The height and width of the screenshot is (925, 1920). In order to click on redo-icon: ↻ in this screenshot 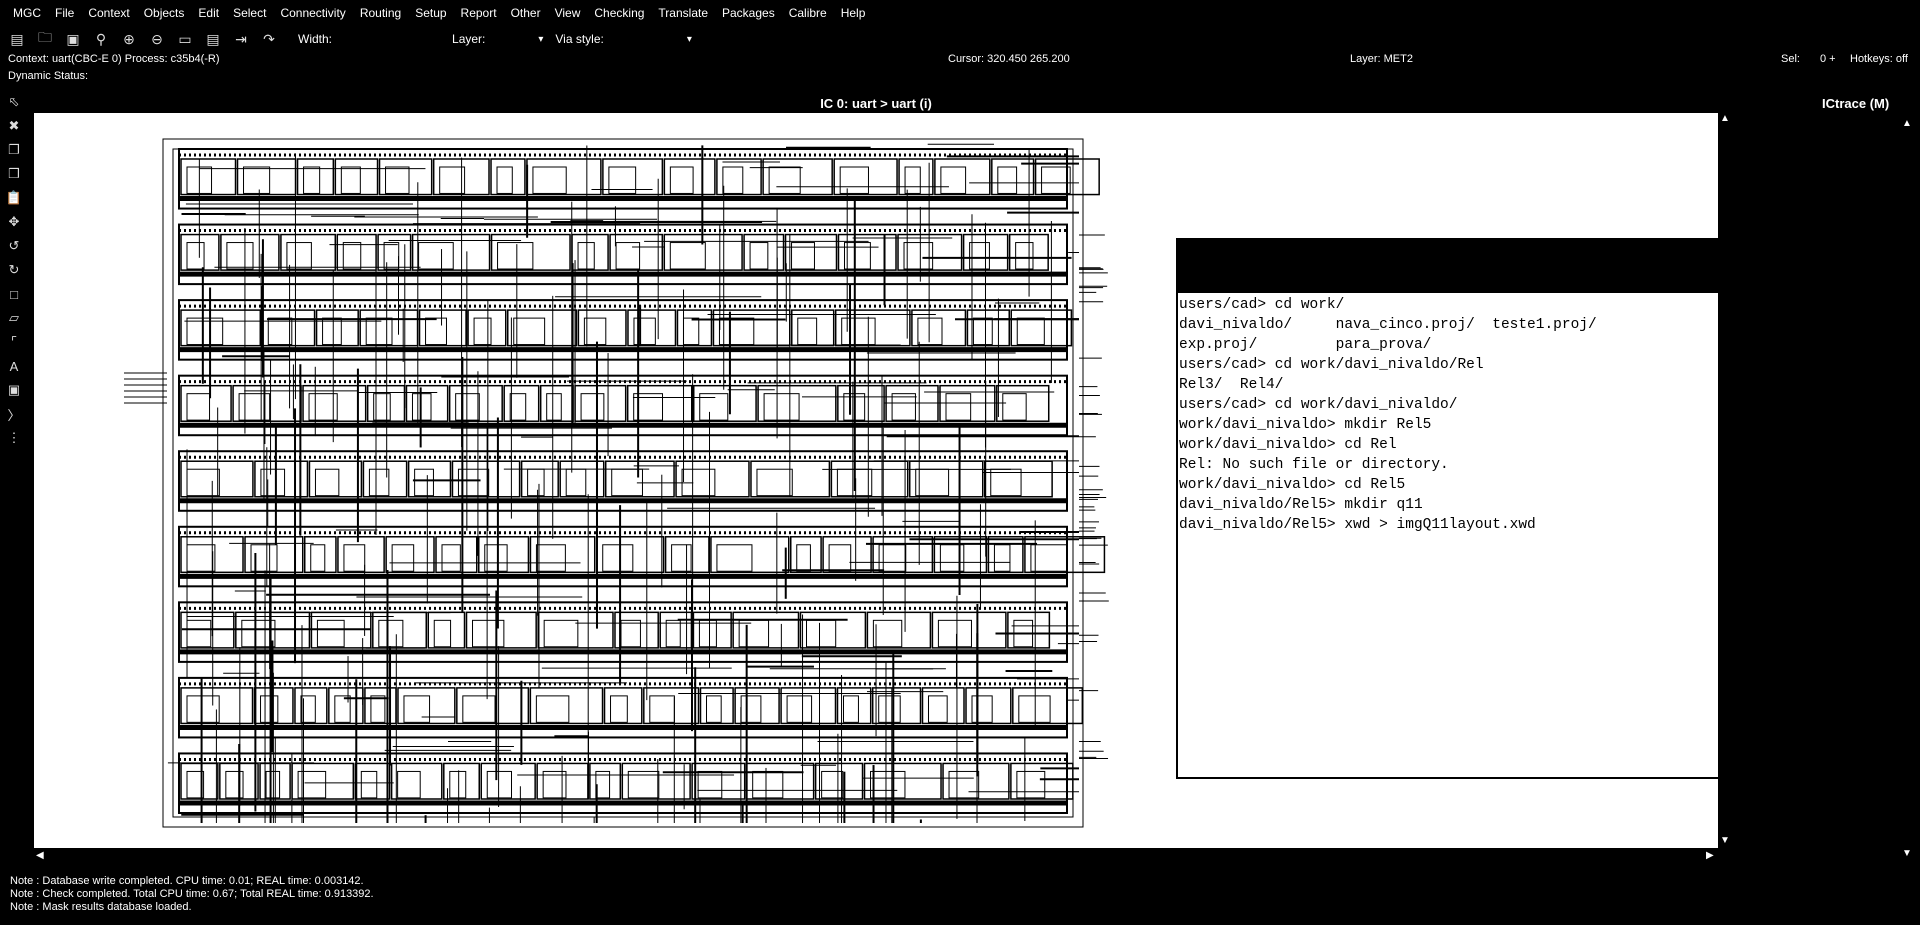, I will do `click(14, 270)`.